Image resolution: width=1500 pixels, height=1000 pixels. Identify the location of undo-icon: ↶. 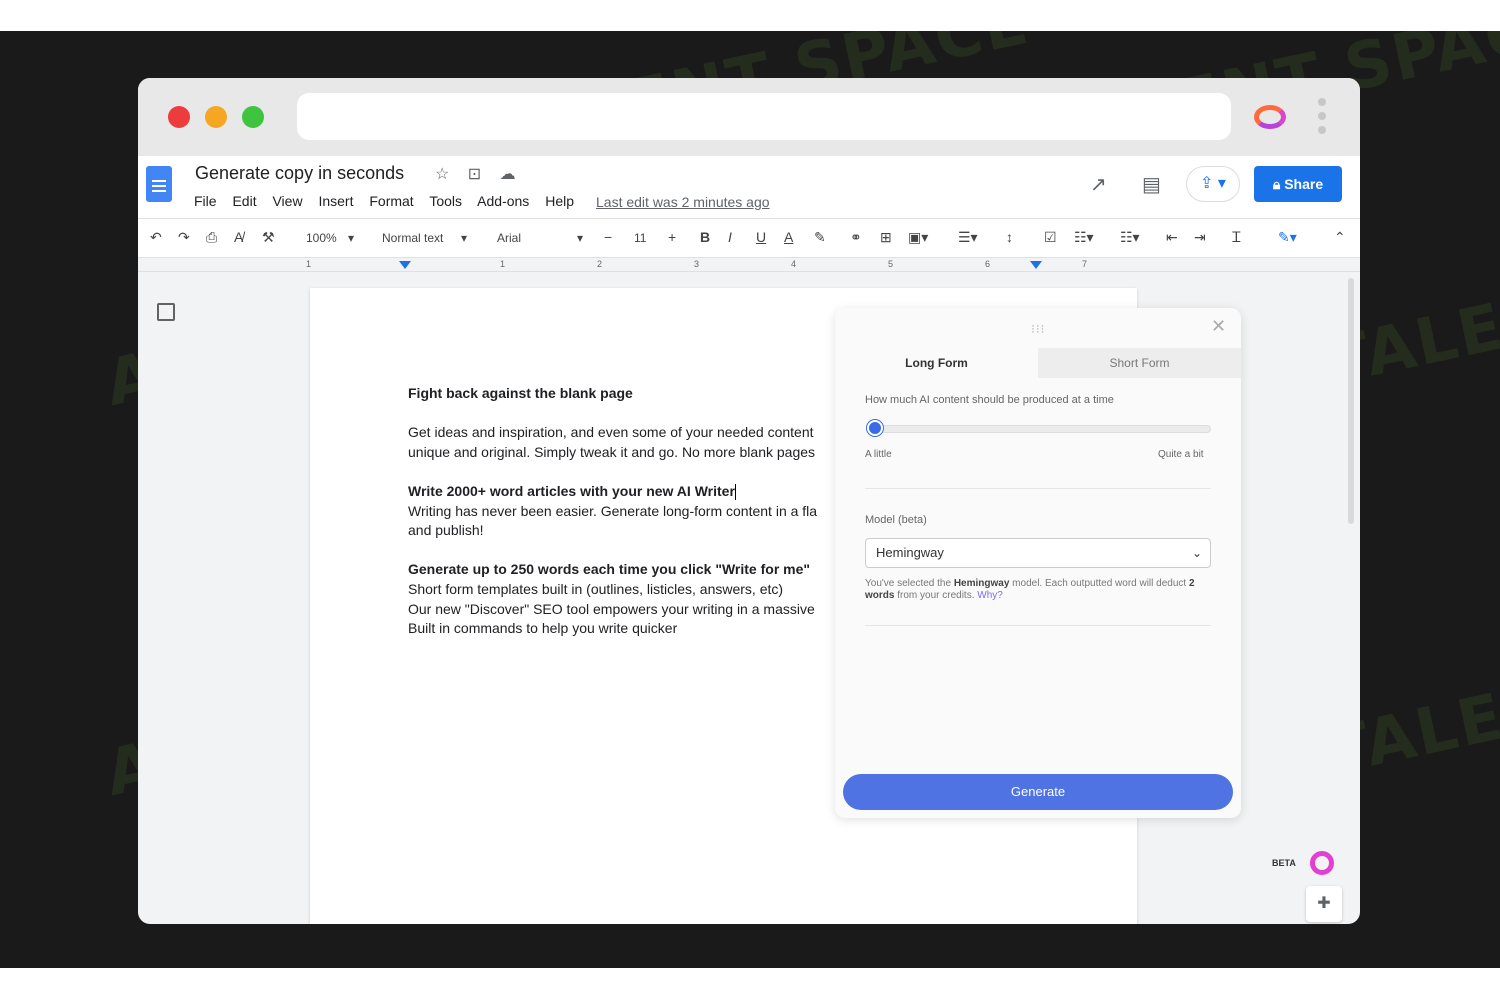
(156, 237).